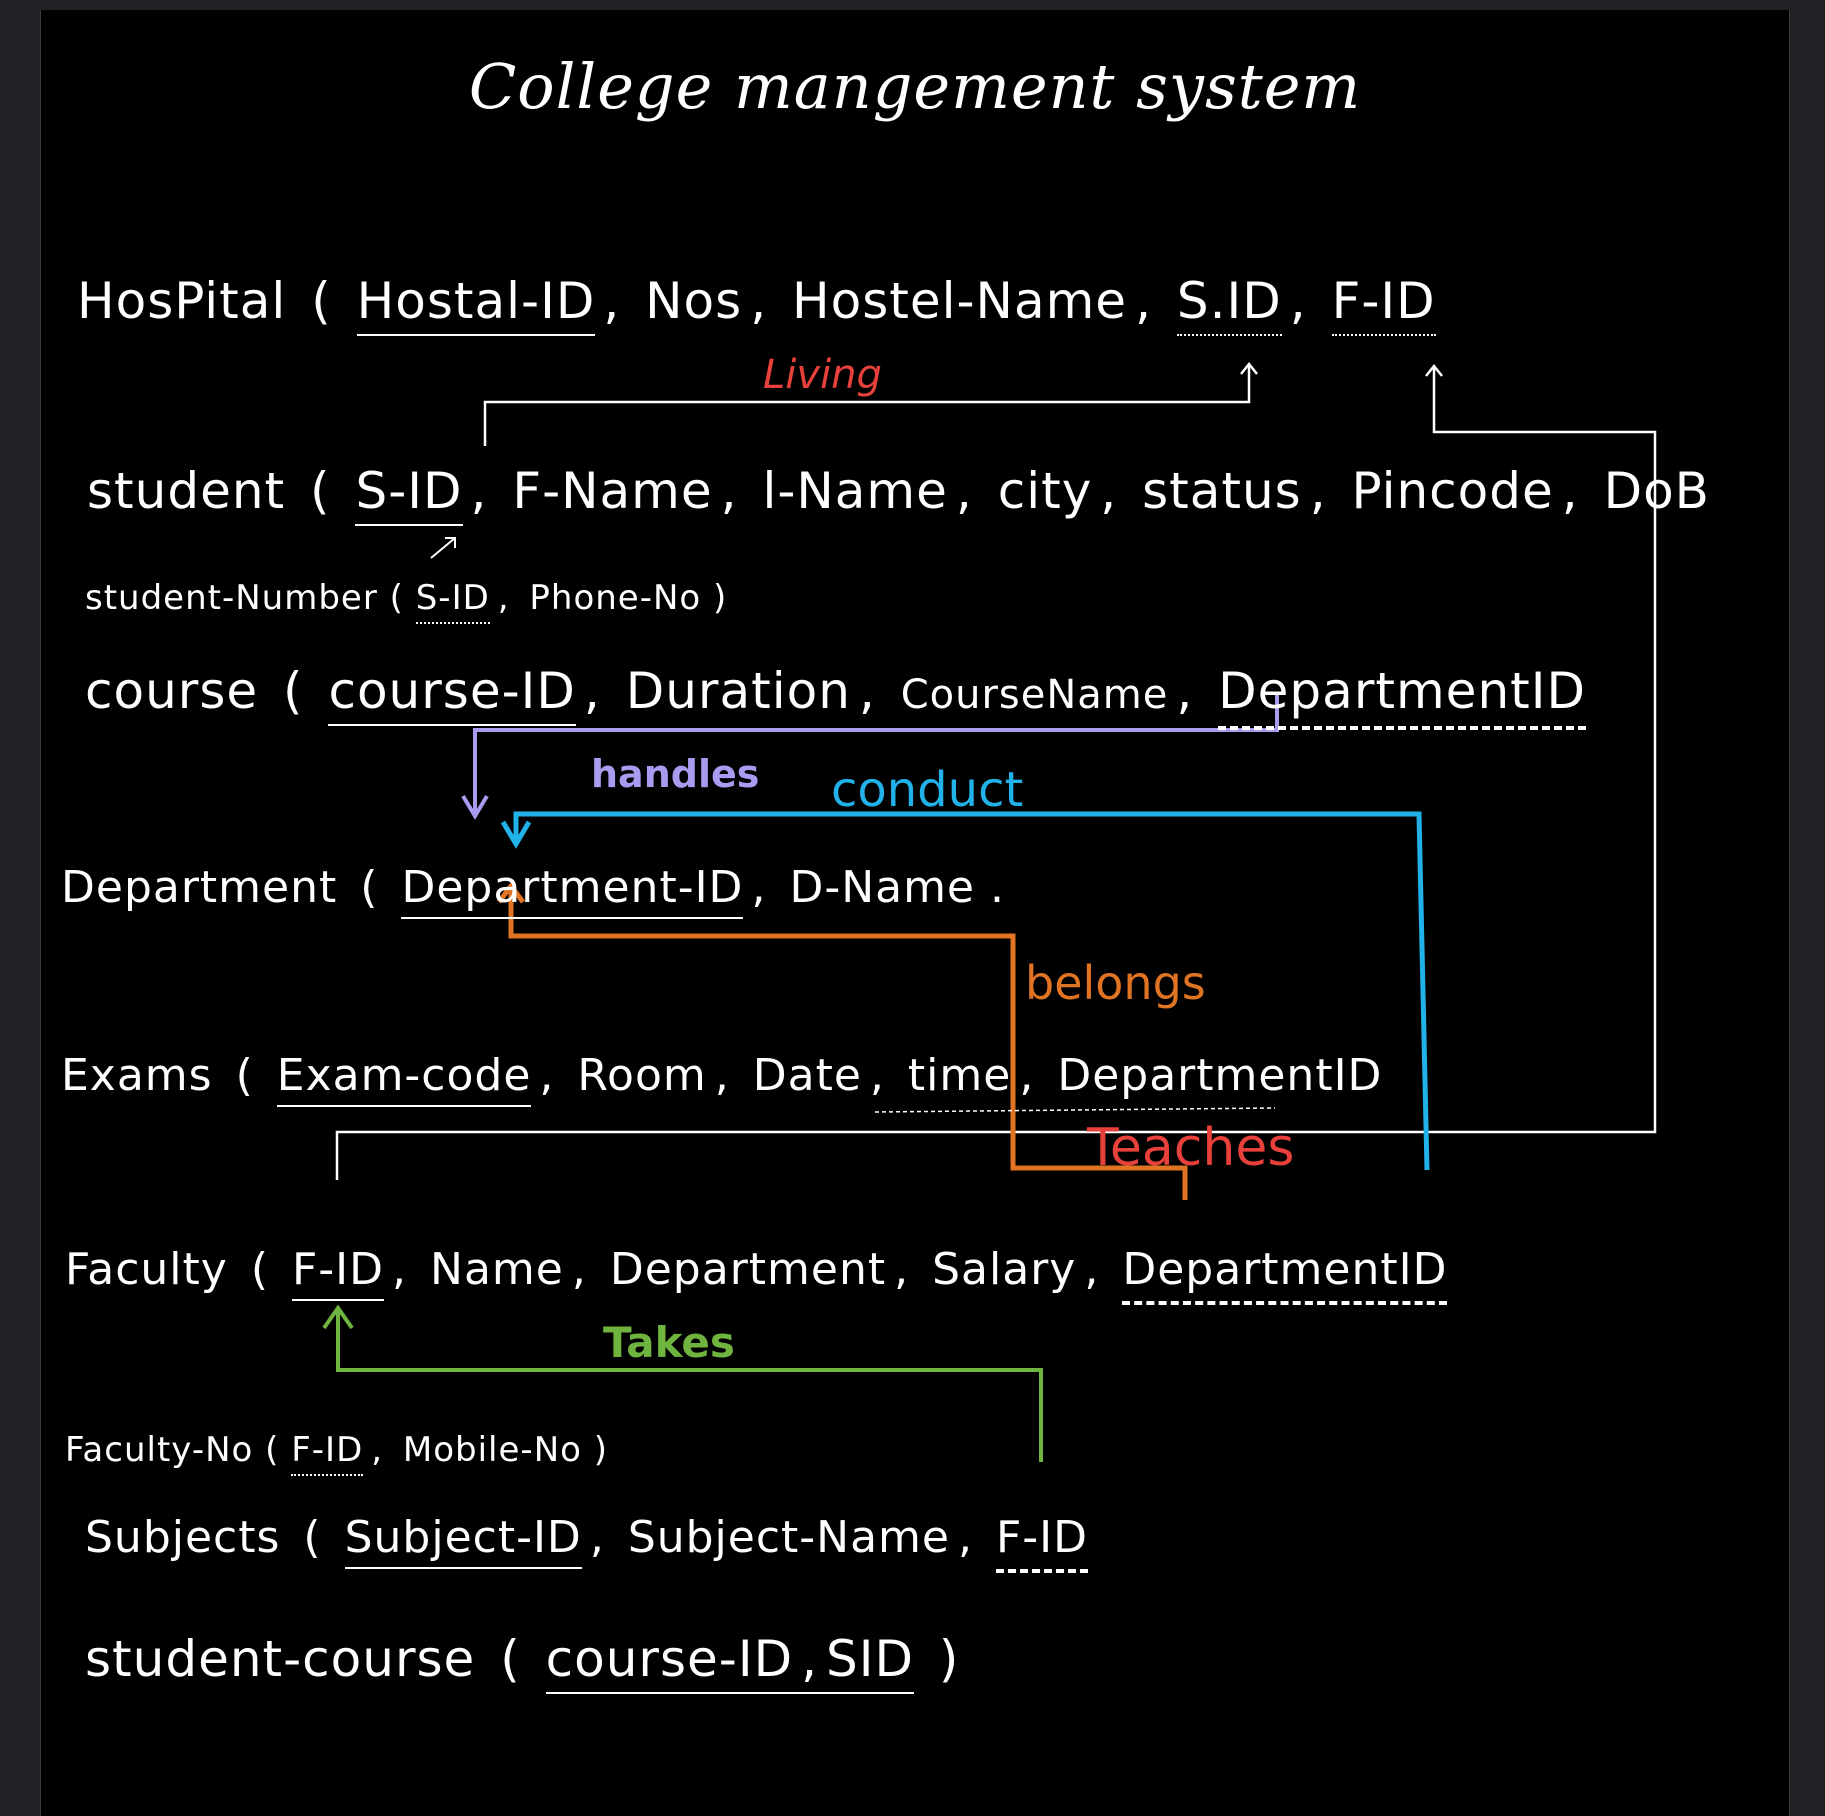 This screenshot has height=1816, width=1825. Describe the element at coordinates (738, 691) in the screenshot. I see `field-duration: Duration` at that location.